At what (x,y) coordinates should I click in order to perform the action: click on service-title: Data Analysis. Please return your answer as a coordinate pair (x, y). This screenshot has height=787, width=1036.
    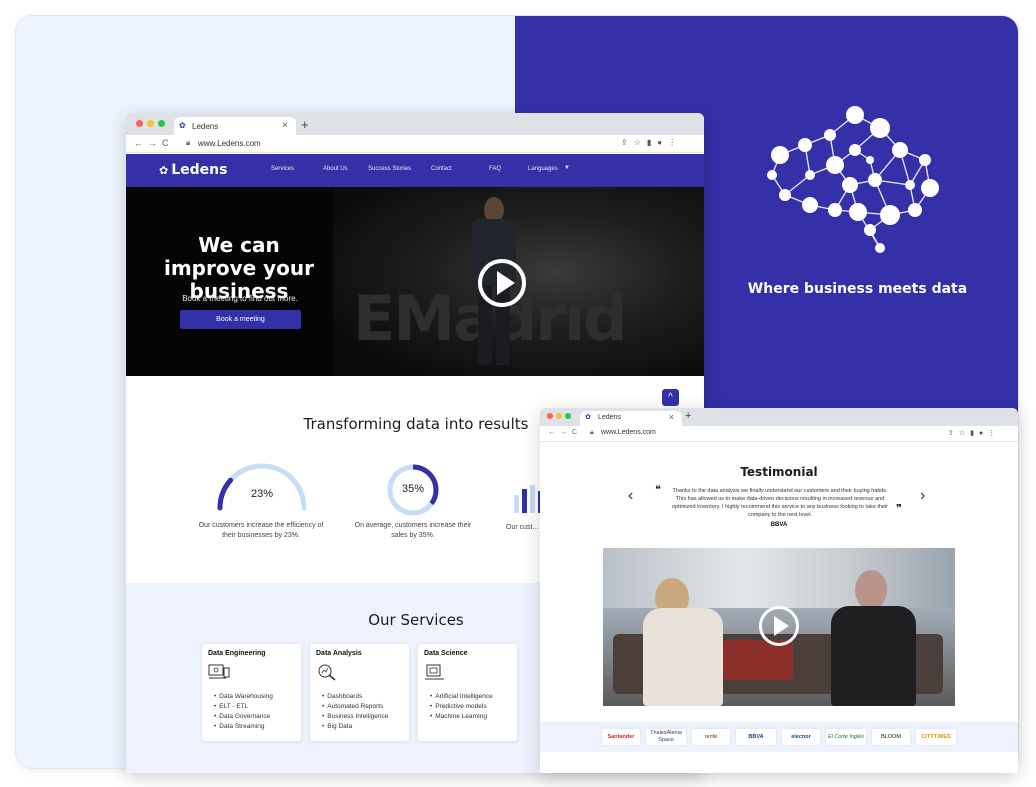
    Looking at the image, I should click on (339, 653).